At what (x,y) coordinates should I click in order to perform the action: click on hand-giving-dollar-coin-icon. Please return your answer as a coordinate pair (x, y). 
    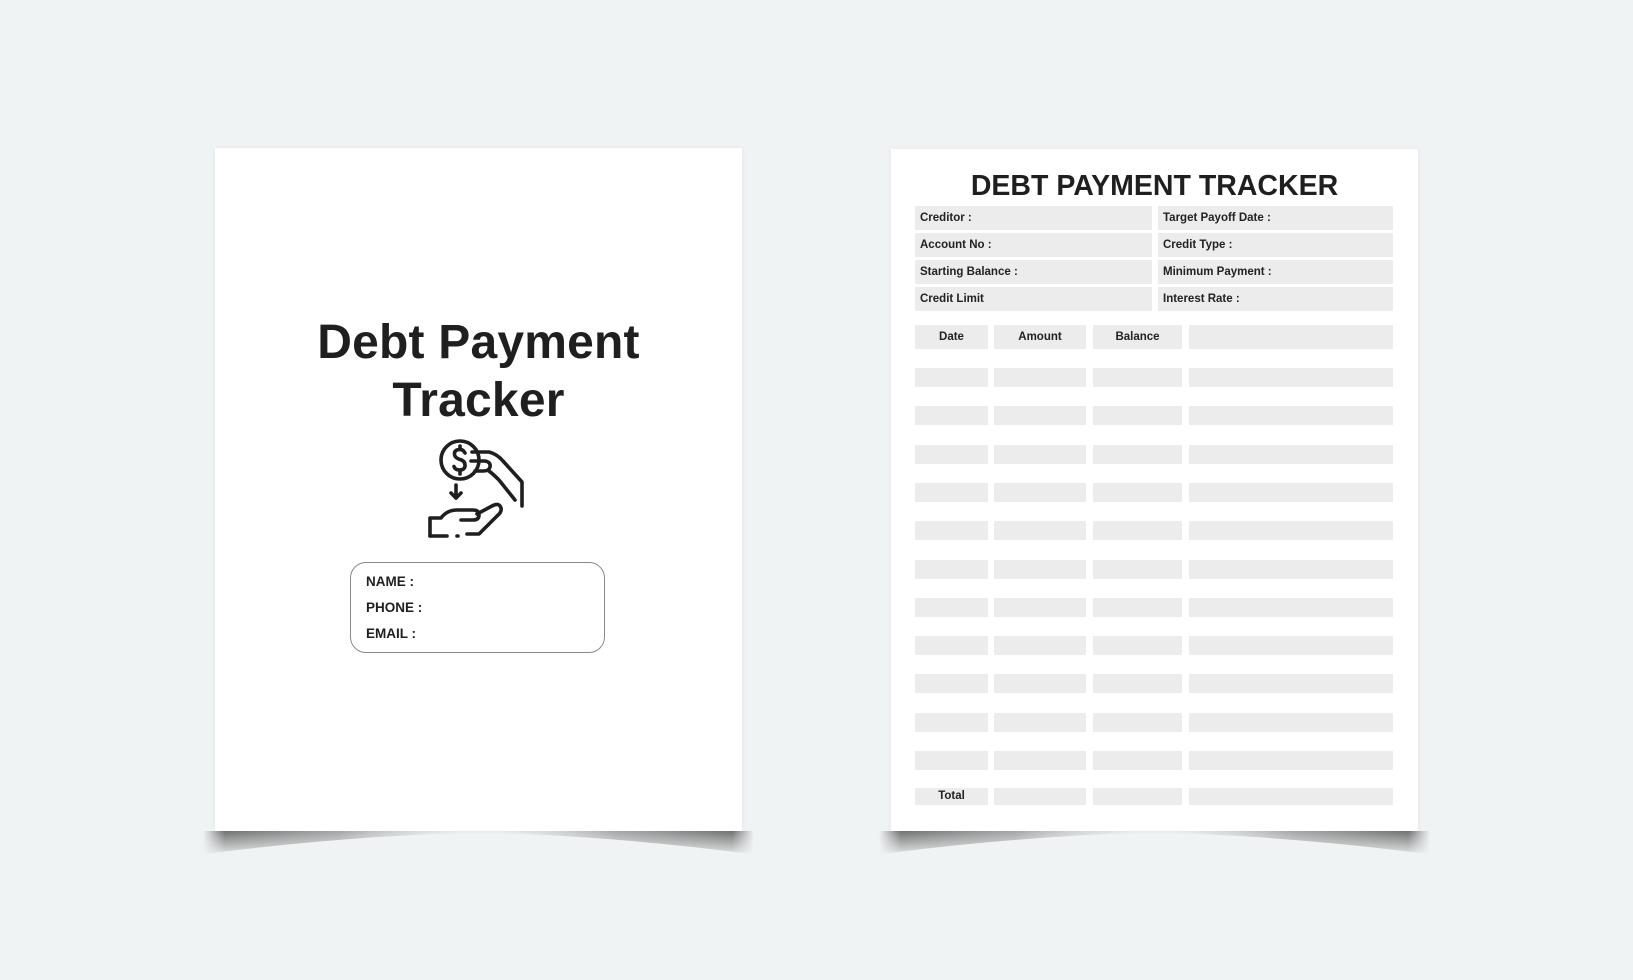
    Looking at the image, I should click on (479, 490).